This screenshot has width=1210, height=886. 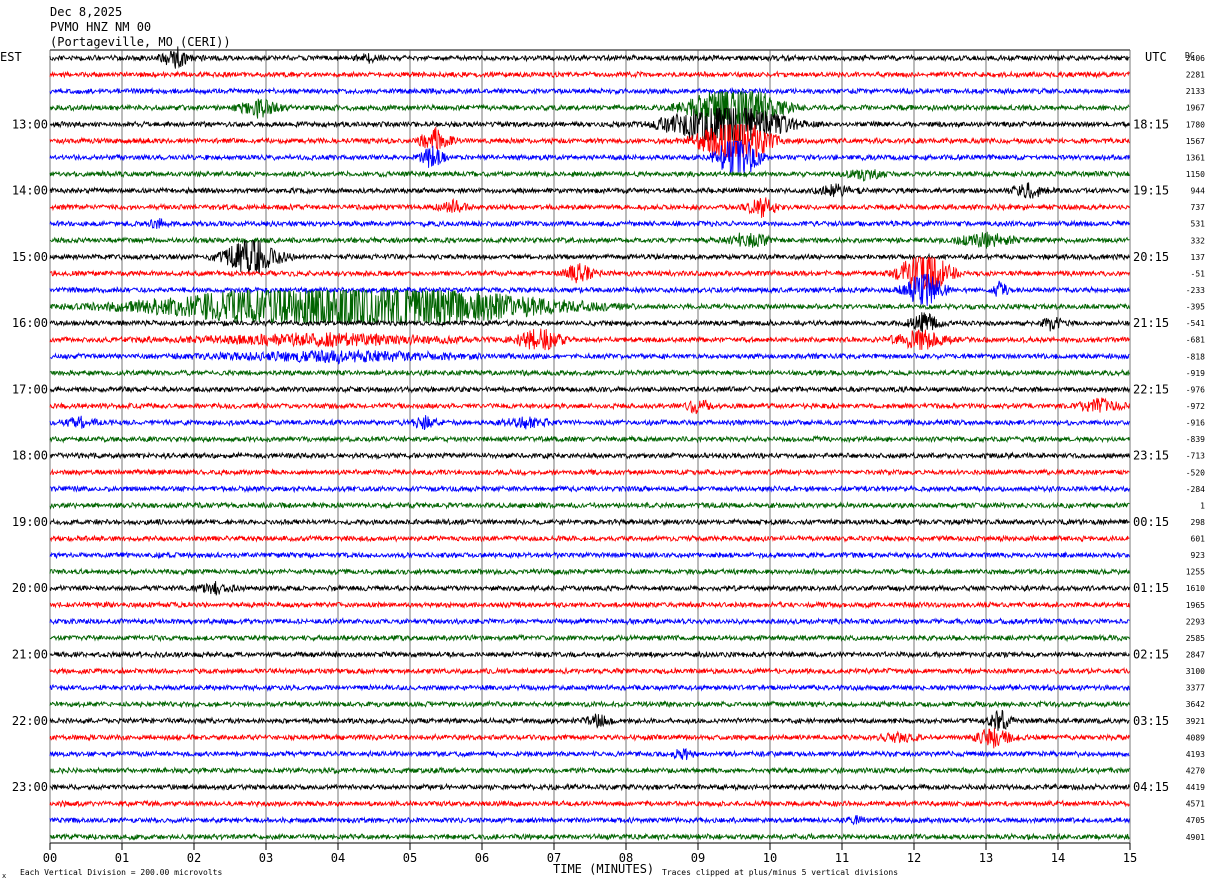 I want to click on left-hour-label: 17:00, so click(x=30, y=389).